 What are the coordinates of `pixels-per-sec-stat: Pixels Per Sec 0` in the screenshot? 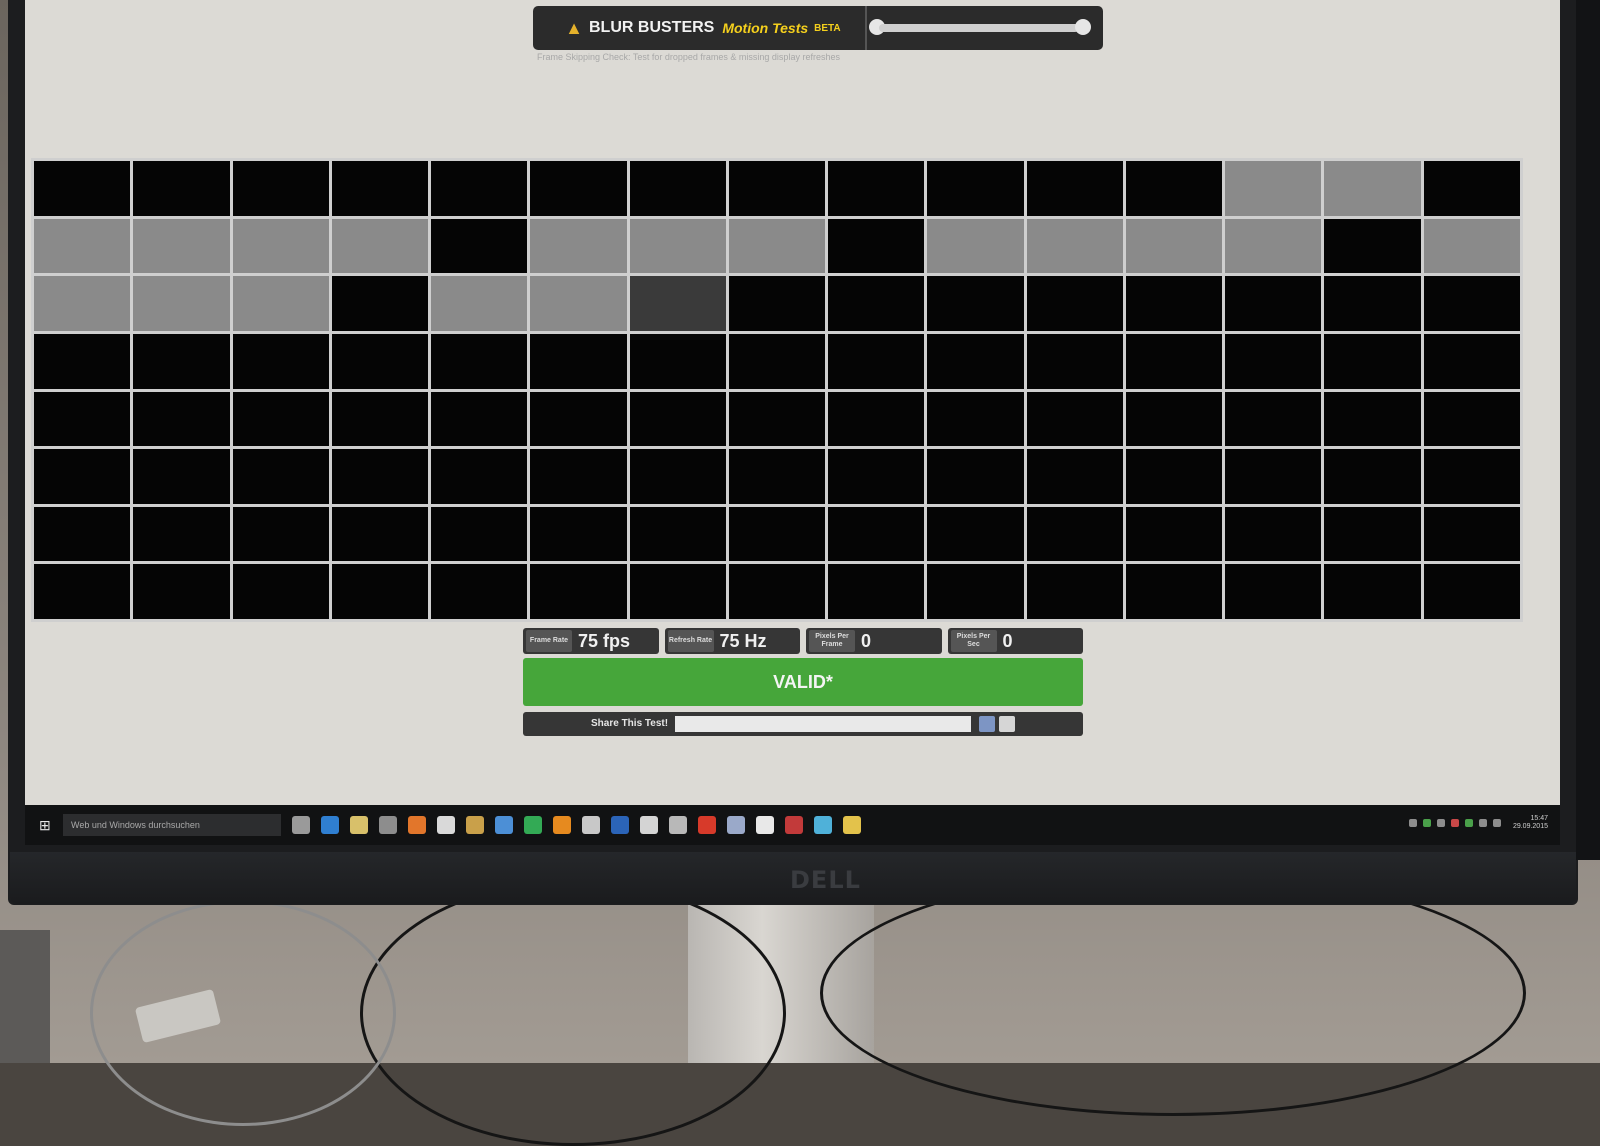 It's located at (1015, 641).